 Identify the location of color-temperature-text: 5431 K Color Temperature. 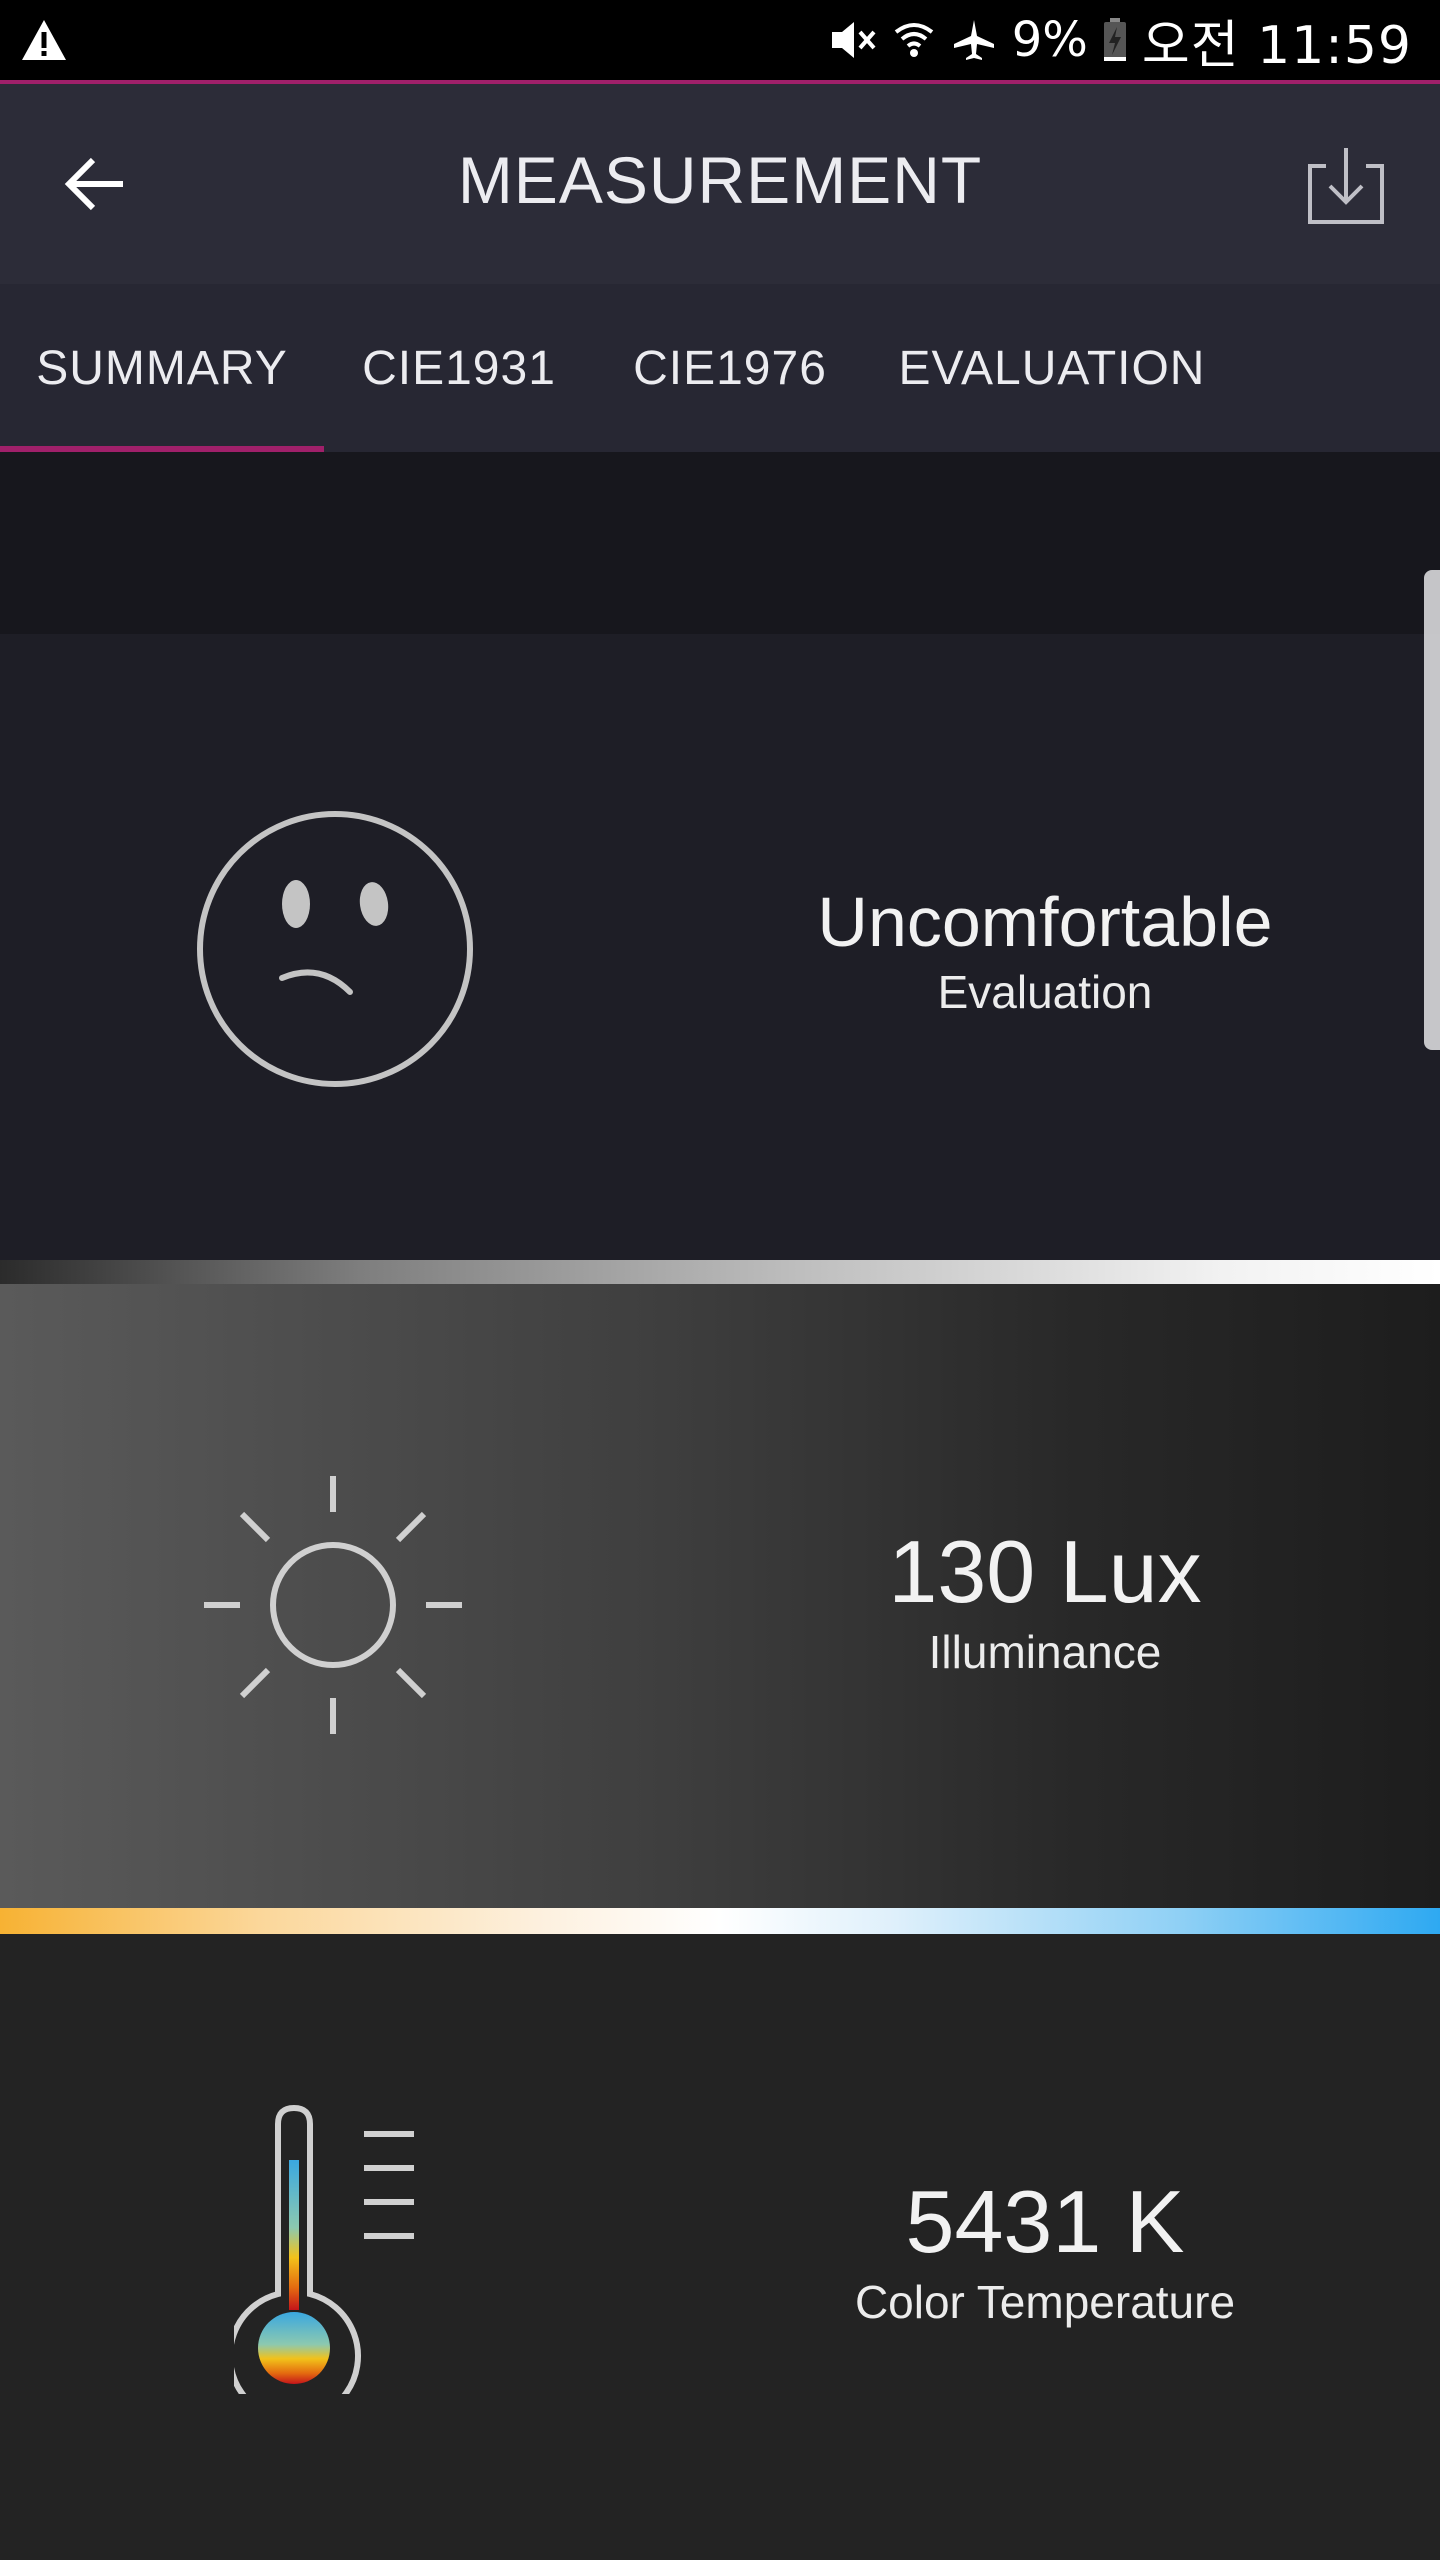
(1045, 2251).